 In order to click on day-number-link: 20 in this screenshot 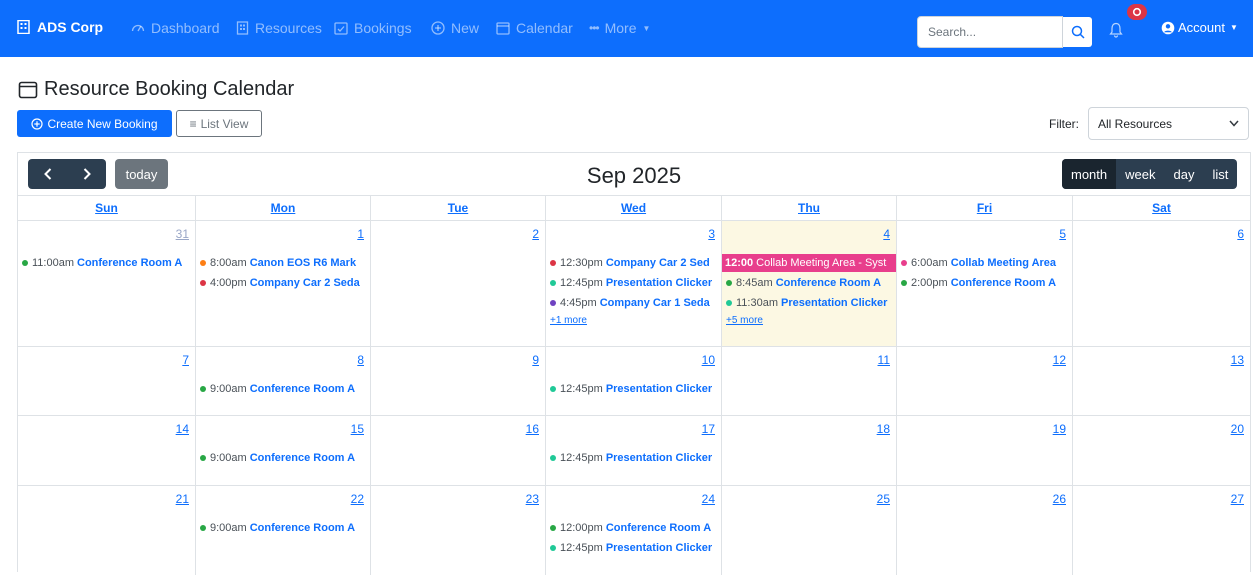, I will do `click(1237, 429)`.